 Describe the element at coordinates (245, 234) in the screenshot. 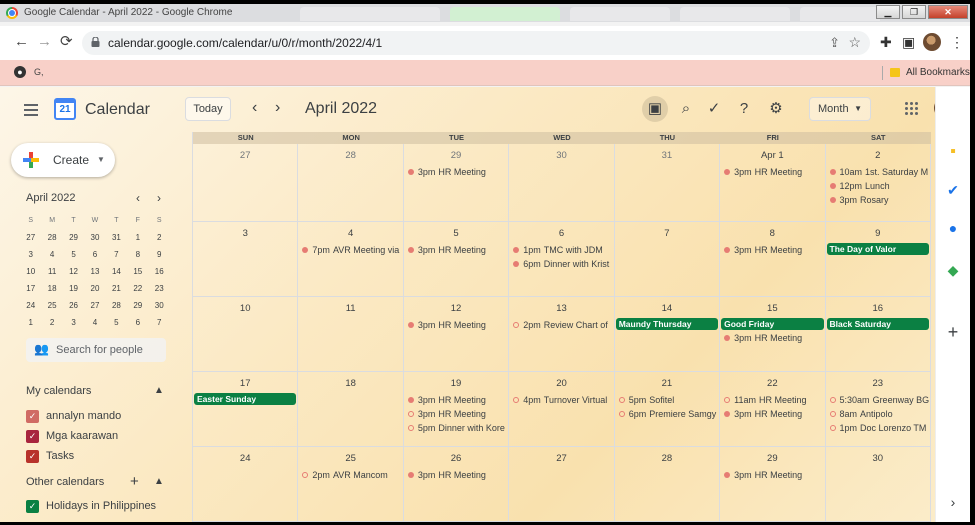

I see `day-number: 3` at that location.